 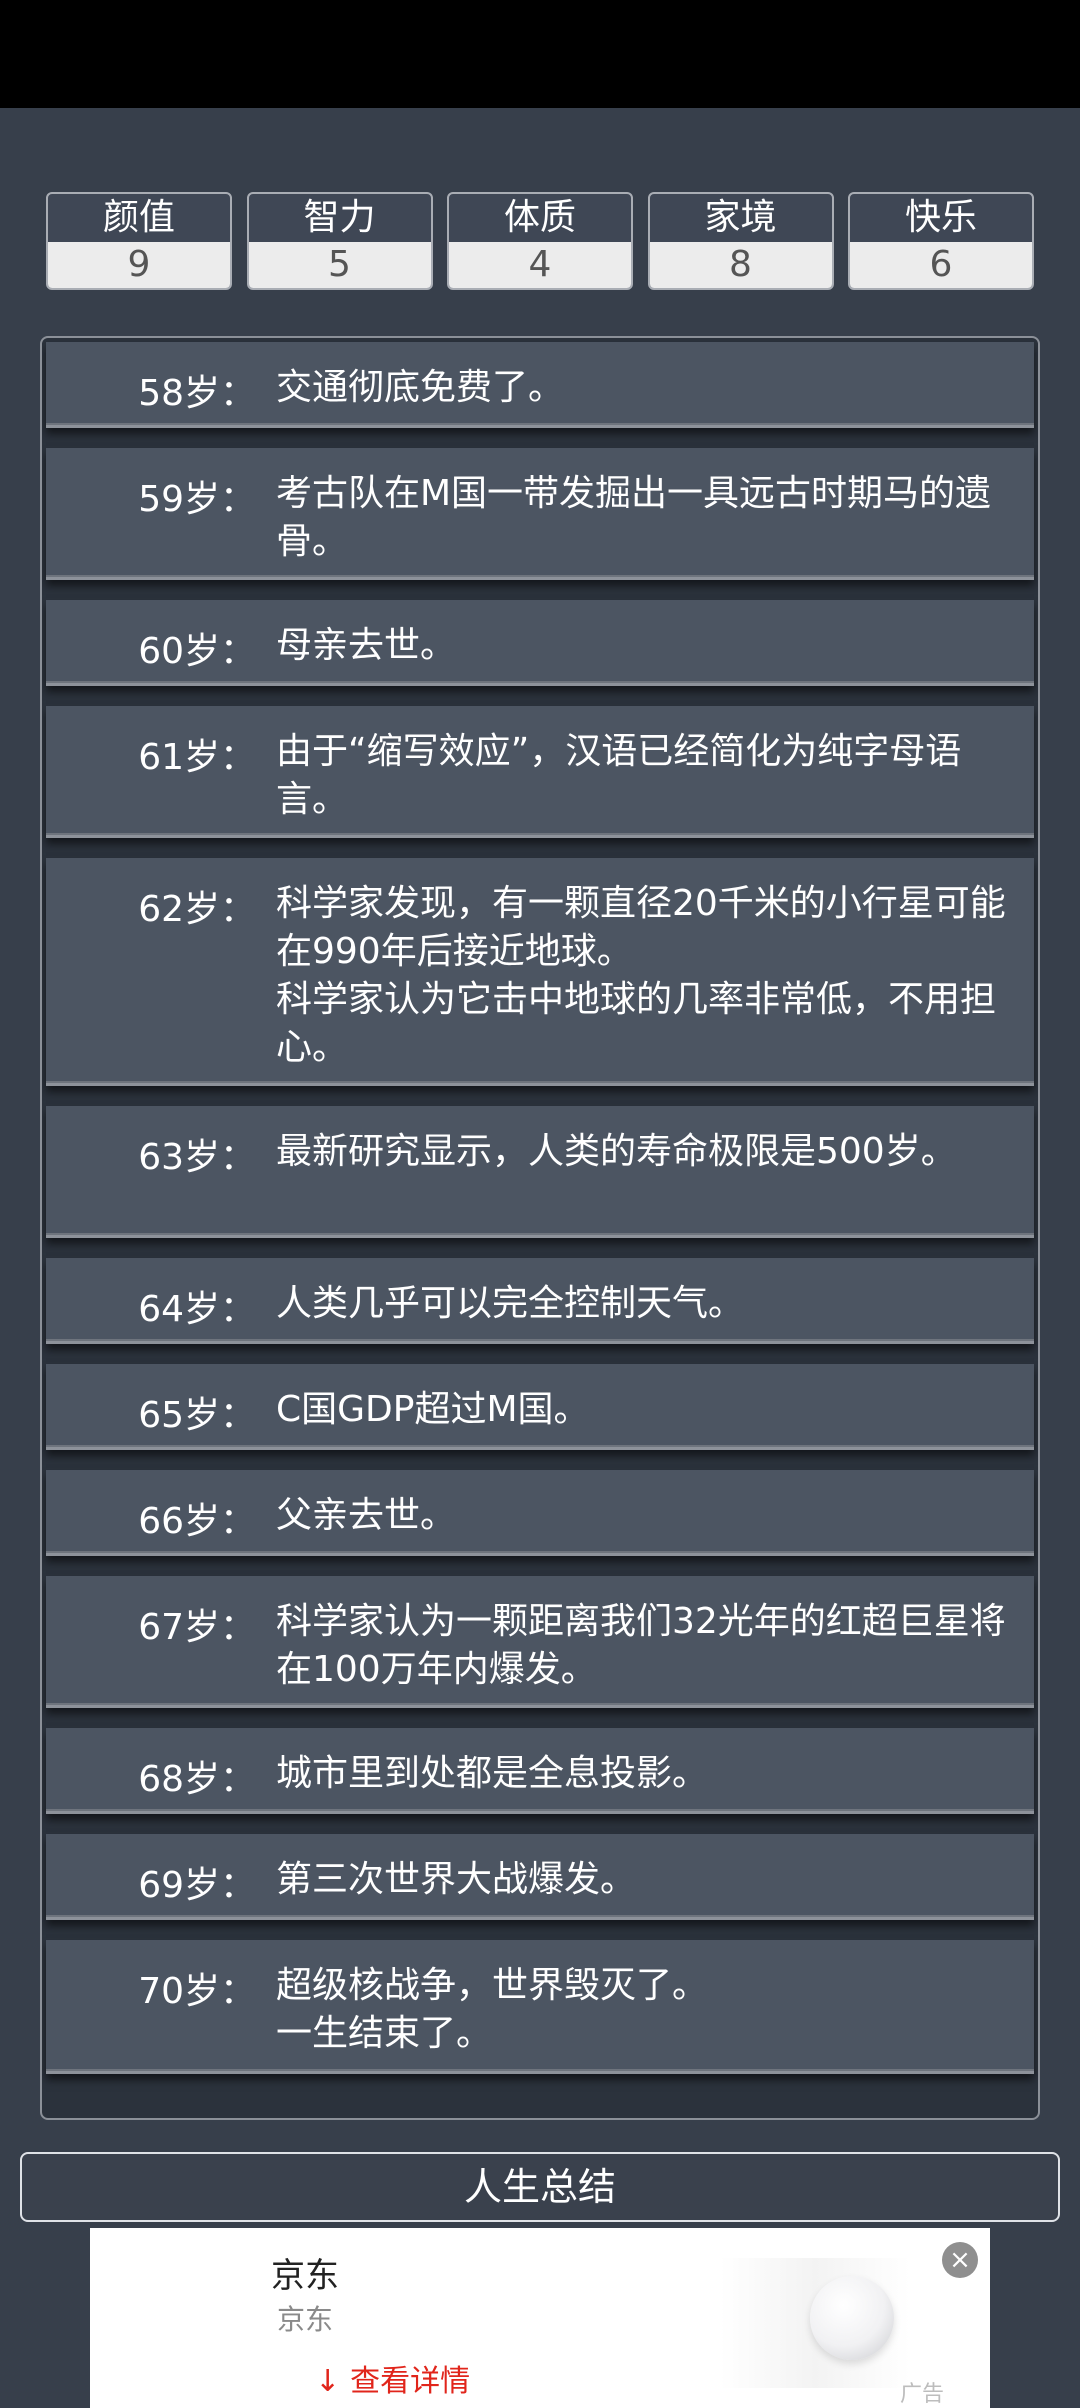 I want to click on event-text: 由于“缩写效应”，汉语已经简化为纯字母语言。, so click(x=646, y=776).